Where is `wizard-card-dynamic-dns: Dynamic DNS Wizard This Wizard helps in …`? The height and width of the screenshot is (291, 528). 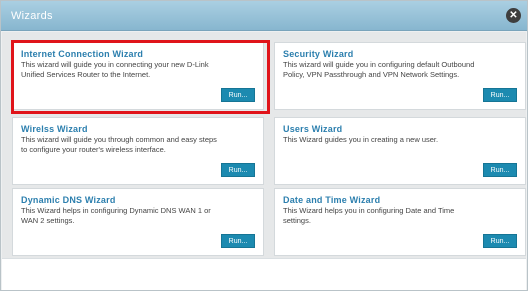 wizard-card-dynamic-dns: Dynamic DNS Wizard This Wizard helps in … is located at coordinates (138, 222).